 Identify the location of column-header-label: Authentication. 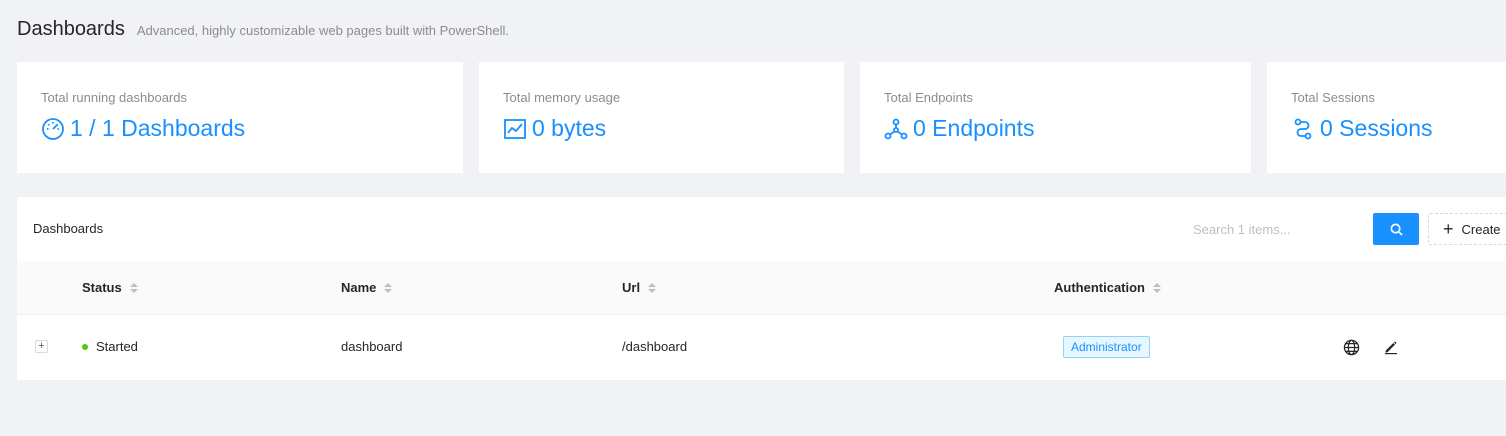
(1099, 287).